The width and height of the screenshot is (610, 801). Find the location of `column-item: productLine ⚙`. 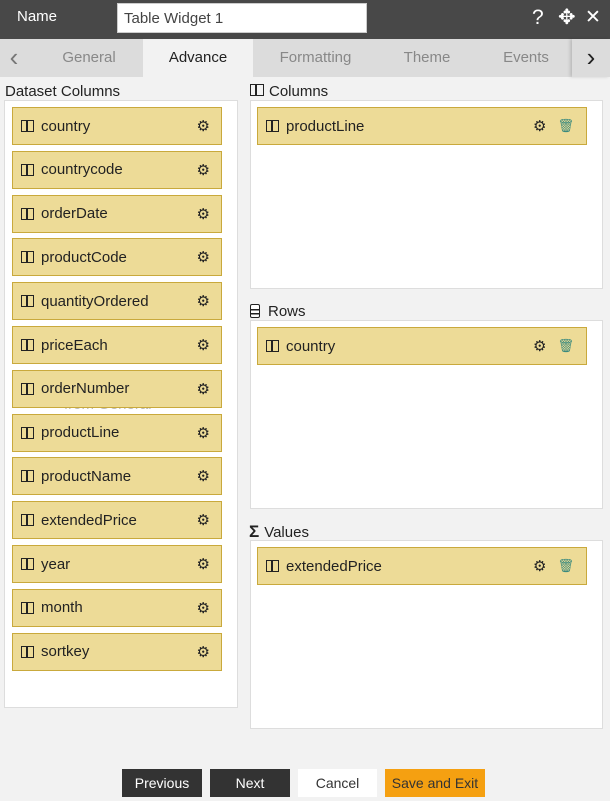

column-item: productLine ⚙ is located at coordinates (117, 432).